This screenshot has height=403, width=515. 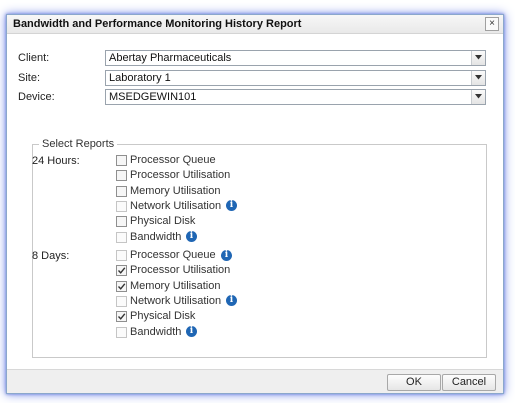 What do you see at coordinates (295, 78) in the screenshot?
I see `site-select: Laboratory 1` at bounding box center [295, 78].